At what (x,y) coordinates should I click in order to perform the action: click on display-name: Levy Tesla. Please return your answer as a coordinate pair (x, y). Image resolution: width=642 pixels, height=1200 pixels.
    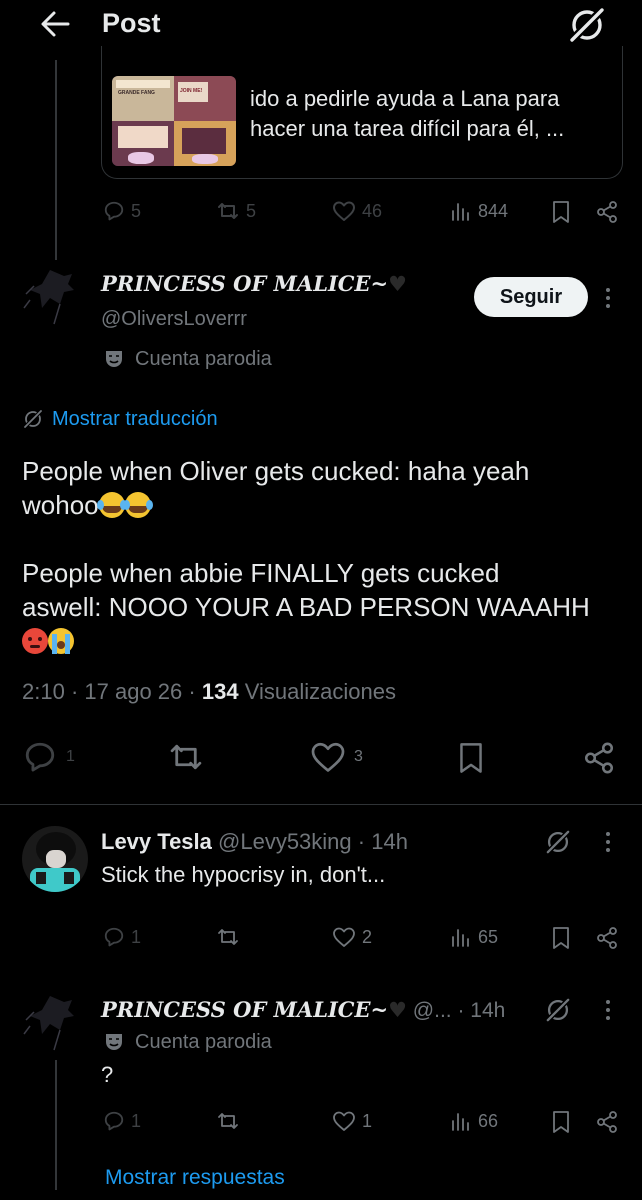
    Looking at the image, I should click on (156, 841).